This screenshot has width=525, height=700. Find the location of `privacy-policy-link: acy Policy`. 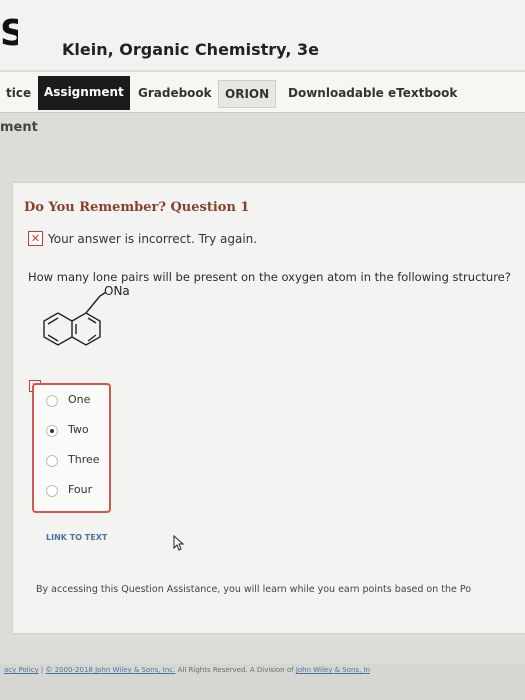

privacy-policy-link: acy Policy is located at coordinates (21, 670).